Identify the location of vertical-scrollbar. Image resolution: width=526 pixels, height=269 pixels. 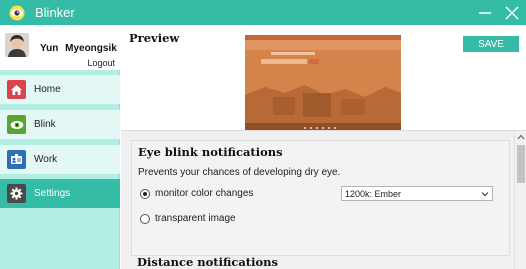
(520, 200).